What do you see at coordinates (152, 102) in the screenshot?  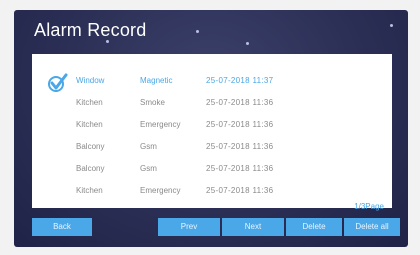 I see `record-type: Smoke` at bounding box center [152, 102].